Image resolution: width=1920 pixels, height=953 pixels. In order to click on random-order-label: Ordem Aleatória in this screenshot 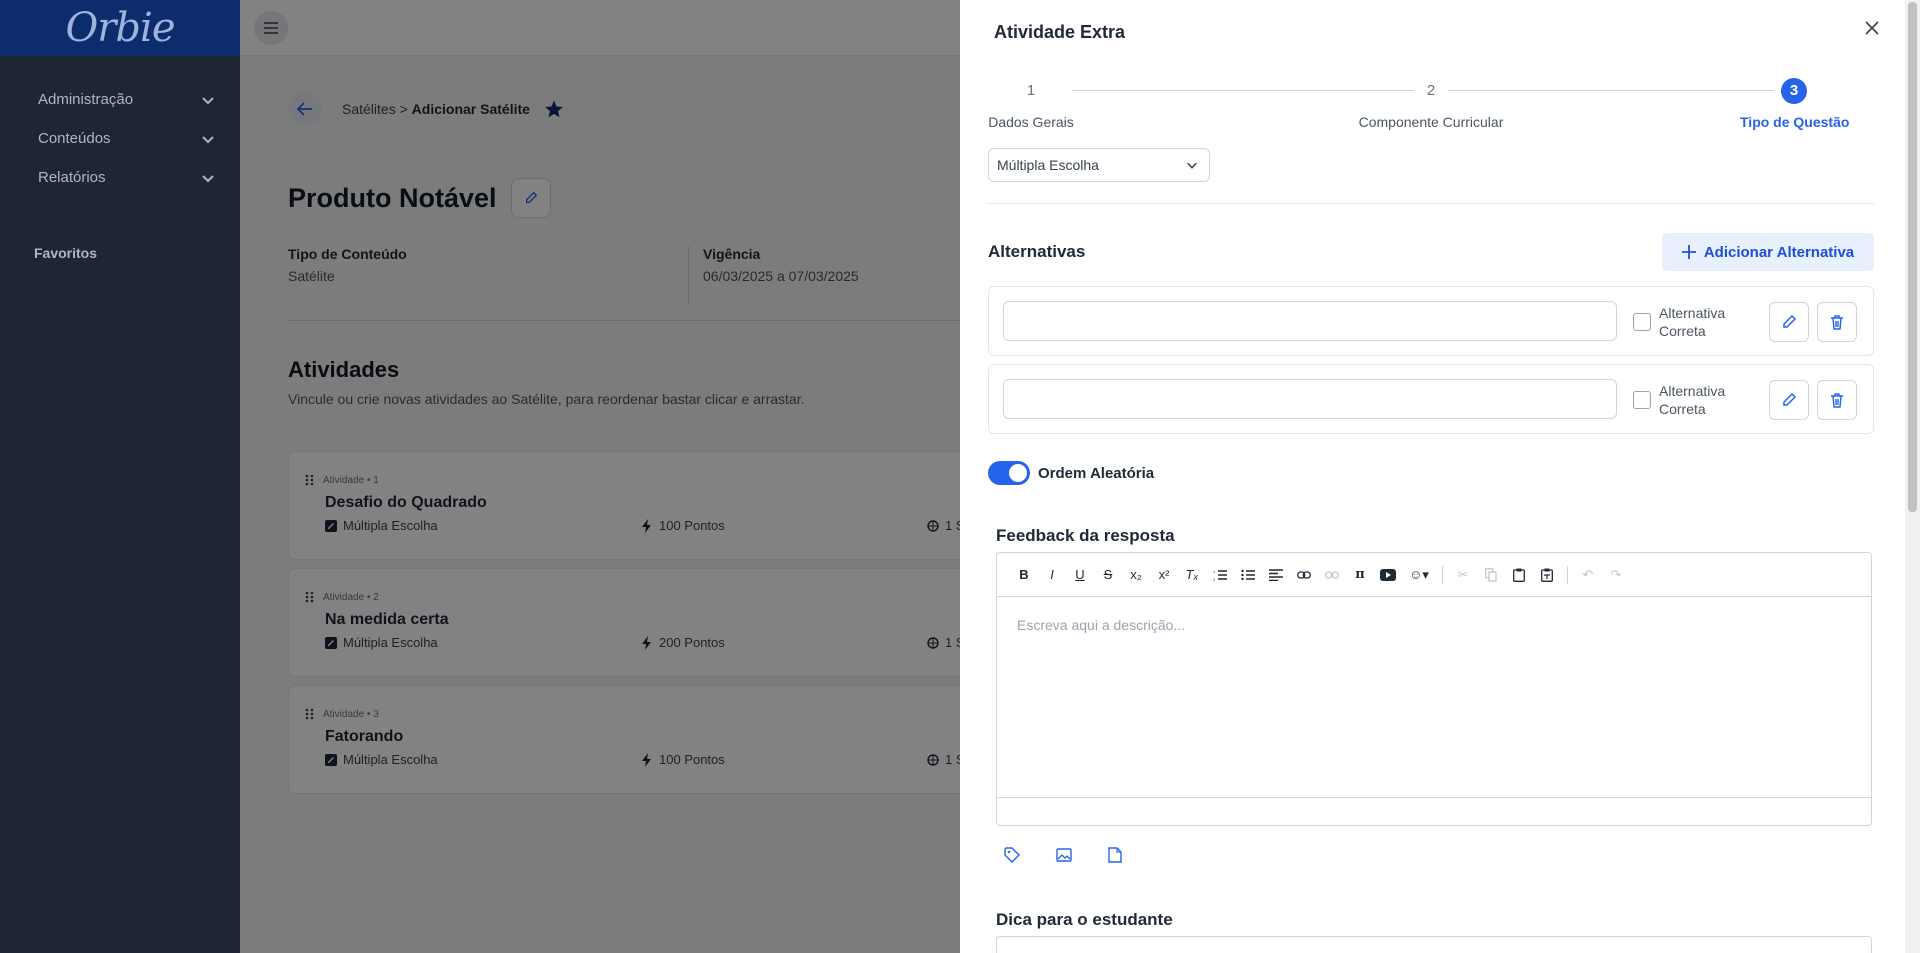, I will do `click(1096, 473)`.